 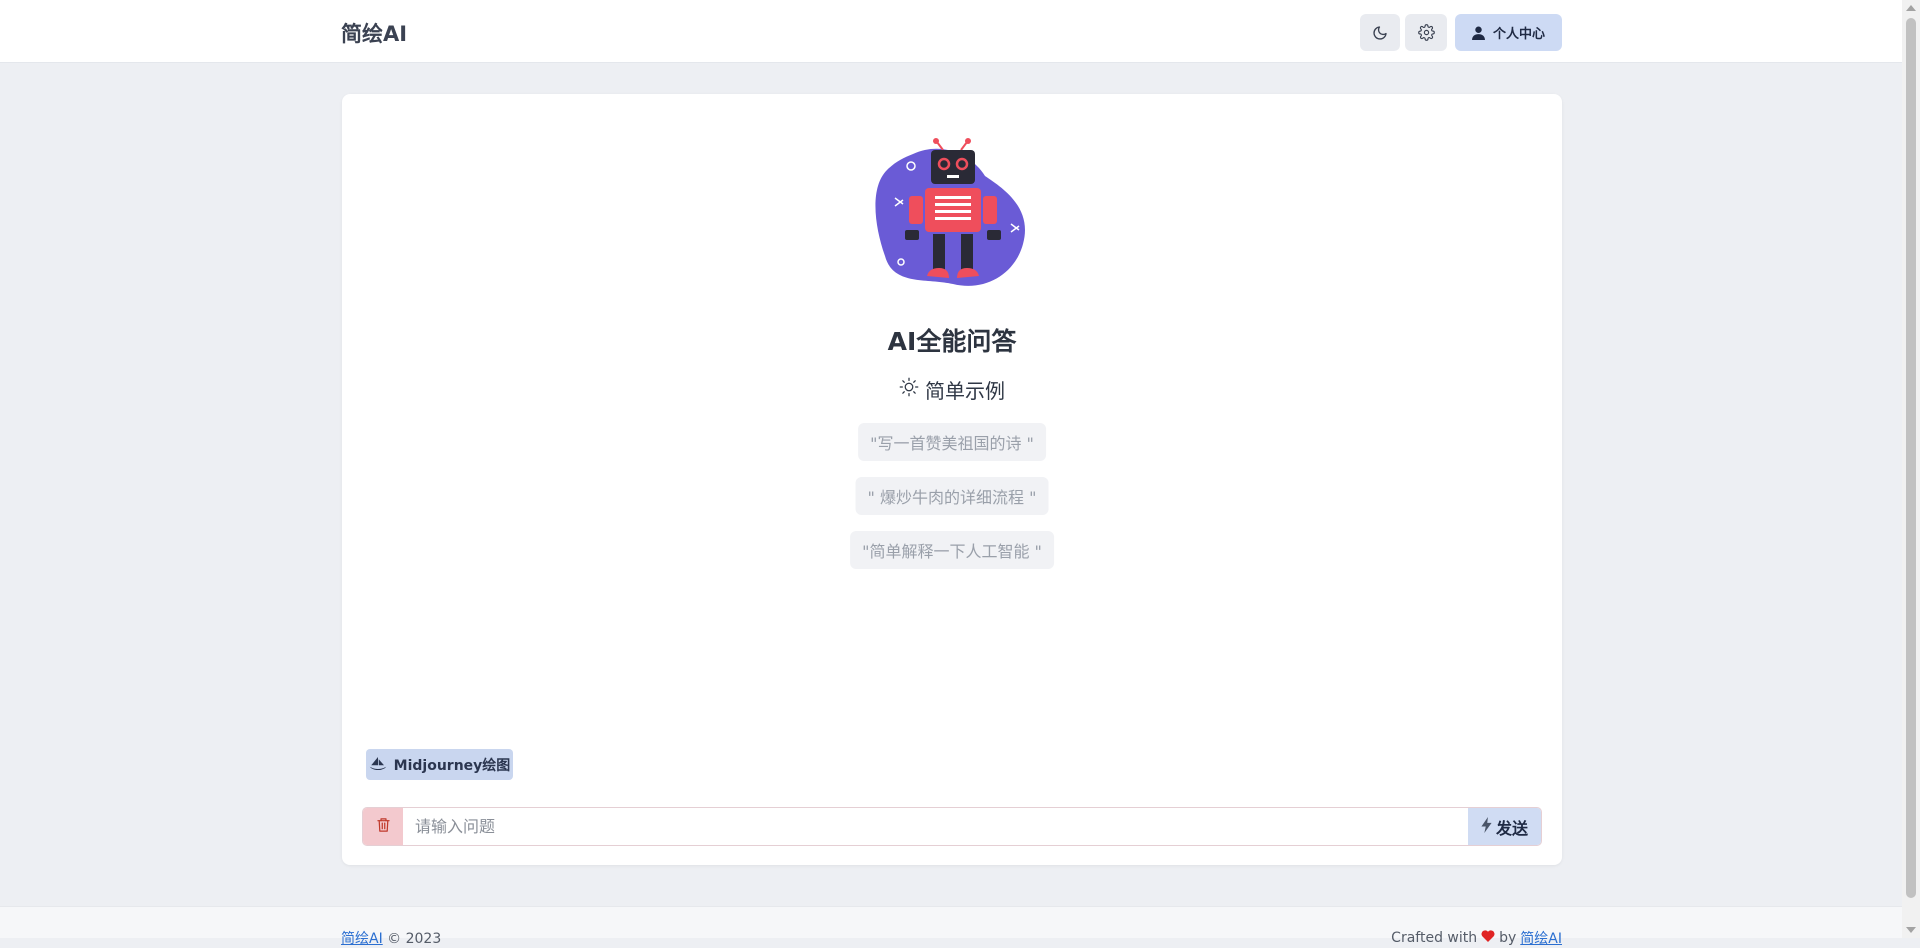 I want to click on sailboat-icon, so click(x=378, y=765).